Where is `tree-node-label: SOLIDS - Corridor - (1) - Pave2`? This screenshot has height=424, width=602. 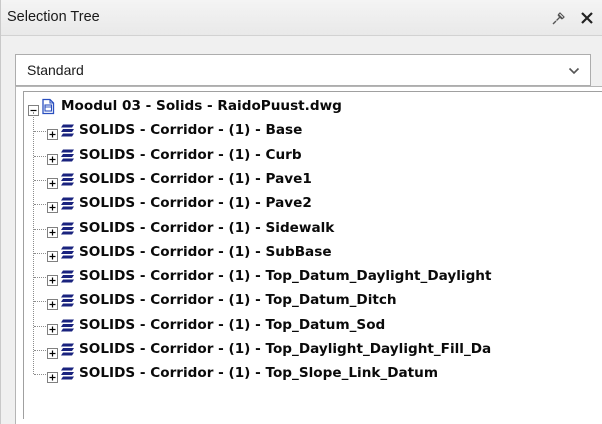
tree-node-label: SOLIDS - Corridor - (1) - Pave2 is located at coordinates (195, 203).